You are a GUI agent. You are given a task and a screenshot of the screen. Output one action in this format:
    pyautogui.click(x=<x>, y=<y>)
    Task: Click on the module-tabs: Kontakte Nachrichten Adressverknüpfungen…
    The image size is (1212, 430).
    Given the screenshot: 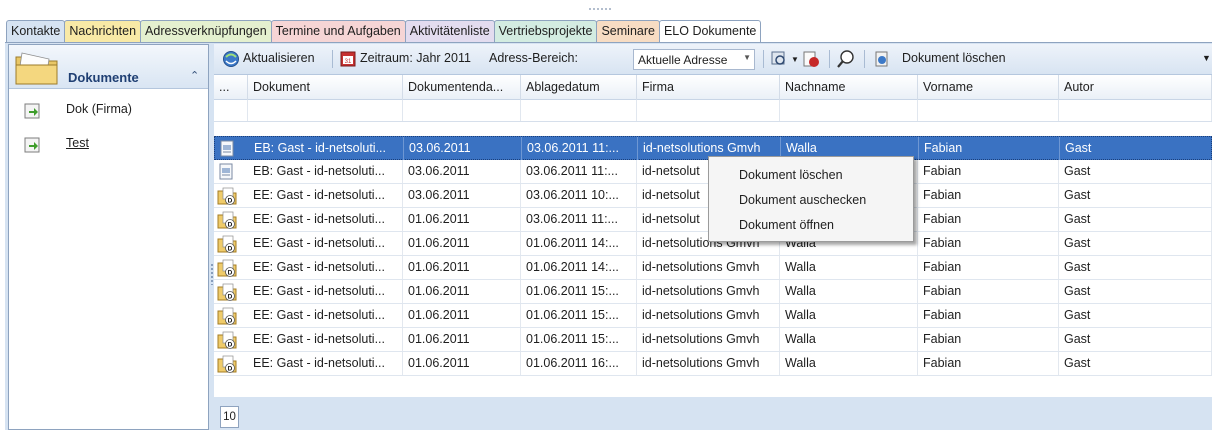 What is the action you would take?
    pyautogui.click(x=384, y=31)
    